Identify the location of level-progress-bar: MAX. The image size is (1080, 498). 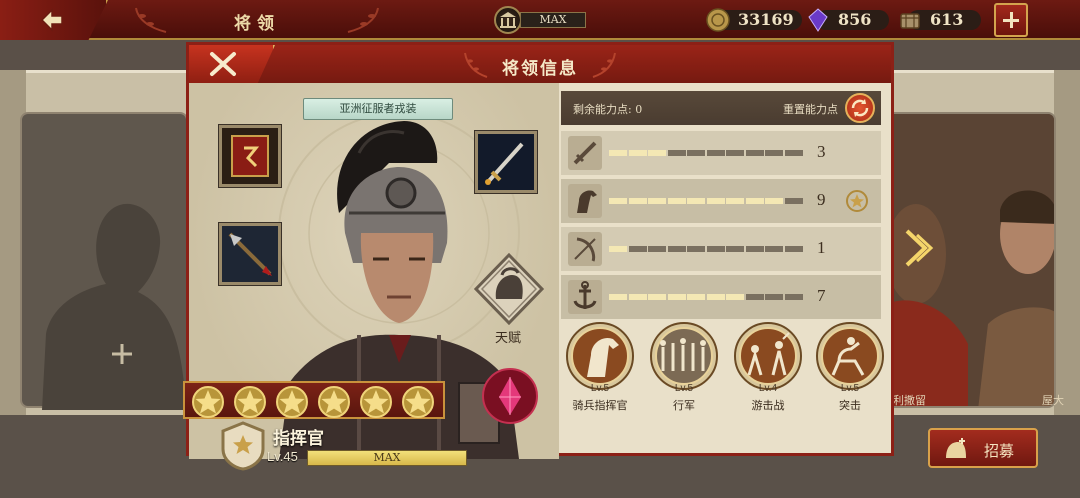
(387, 458).